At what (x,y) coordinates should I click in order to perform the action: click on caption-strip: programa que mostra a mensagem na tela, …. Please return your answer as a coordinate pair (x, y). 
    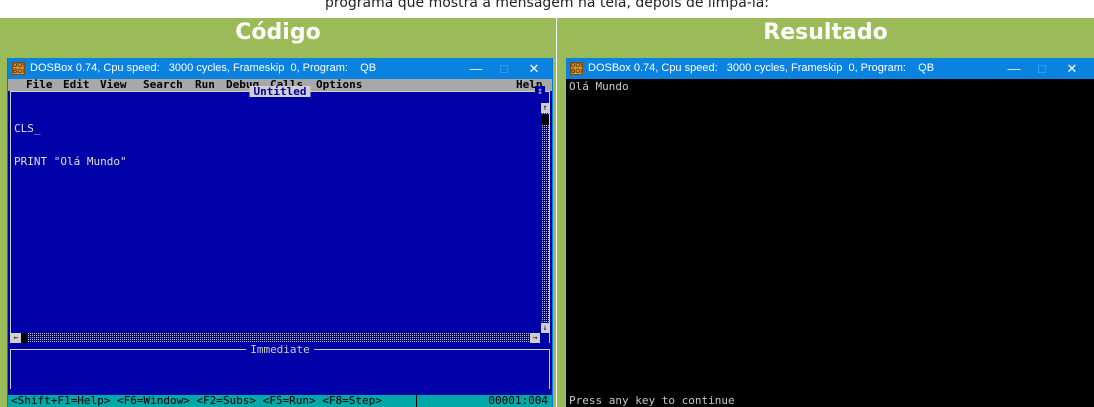
    Looking at the image, I should click on (547, 5).